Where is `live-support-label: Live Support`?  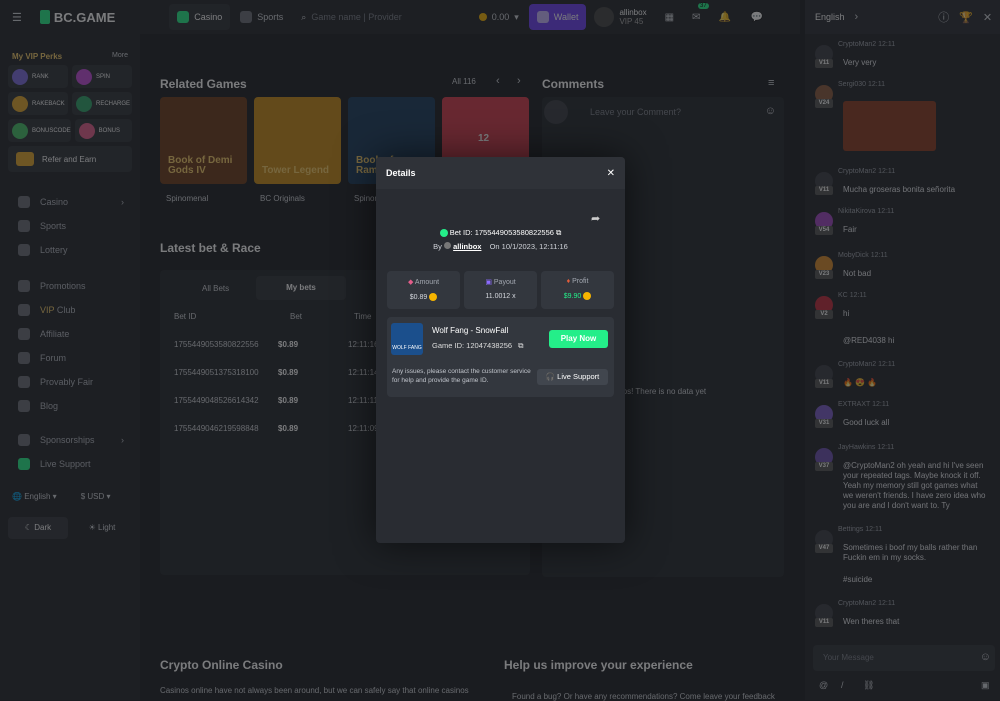
live-support-label: Live Support is located at coordinates (578, 376).